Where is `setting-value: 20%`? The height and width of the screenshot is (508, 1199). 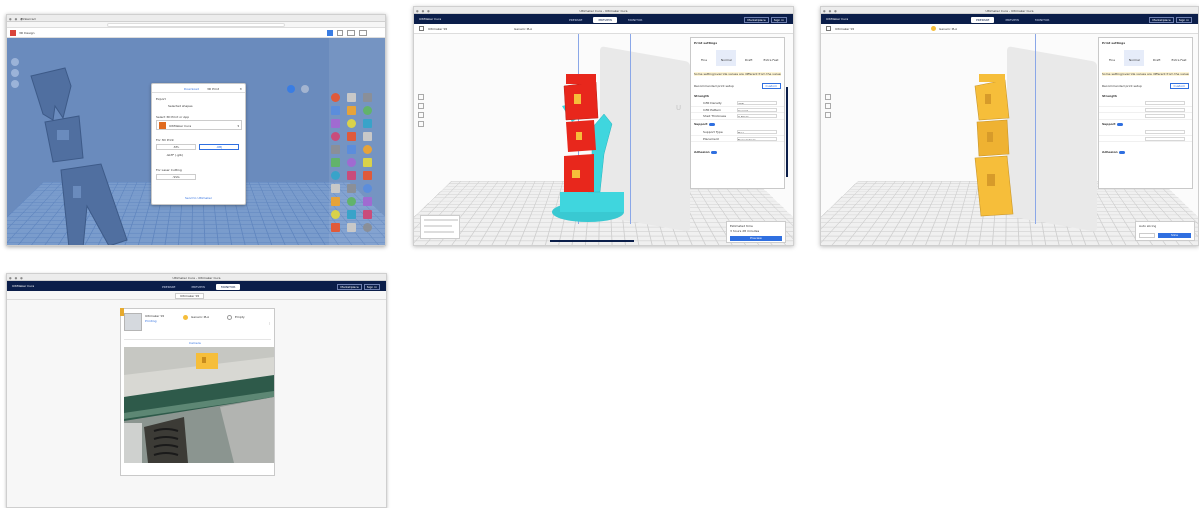
setting-value: 20% is located at coordinates (757, 103).